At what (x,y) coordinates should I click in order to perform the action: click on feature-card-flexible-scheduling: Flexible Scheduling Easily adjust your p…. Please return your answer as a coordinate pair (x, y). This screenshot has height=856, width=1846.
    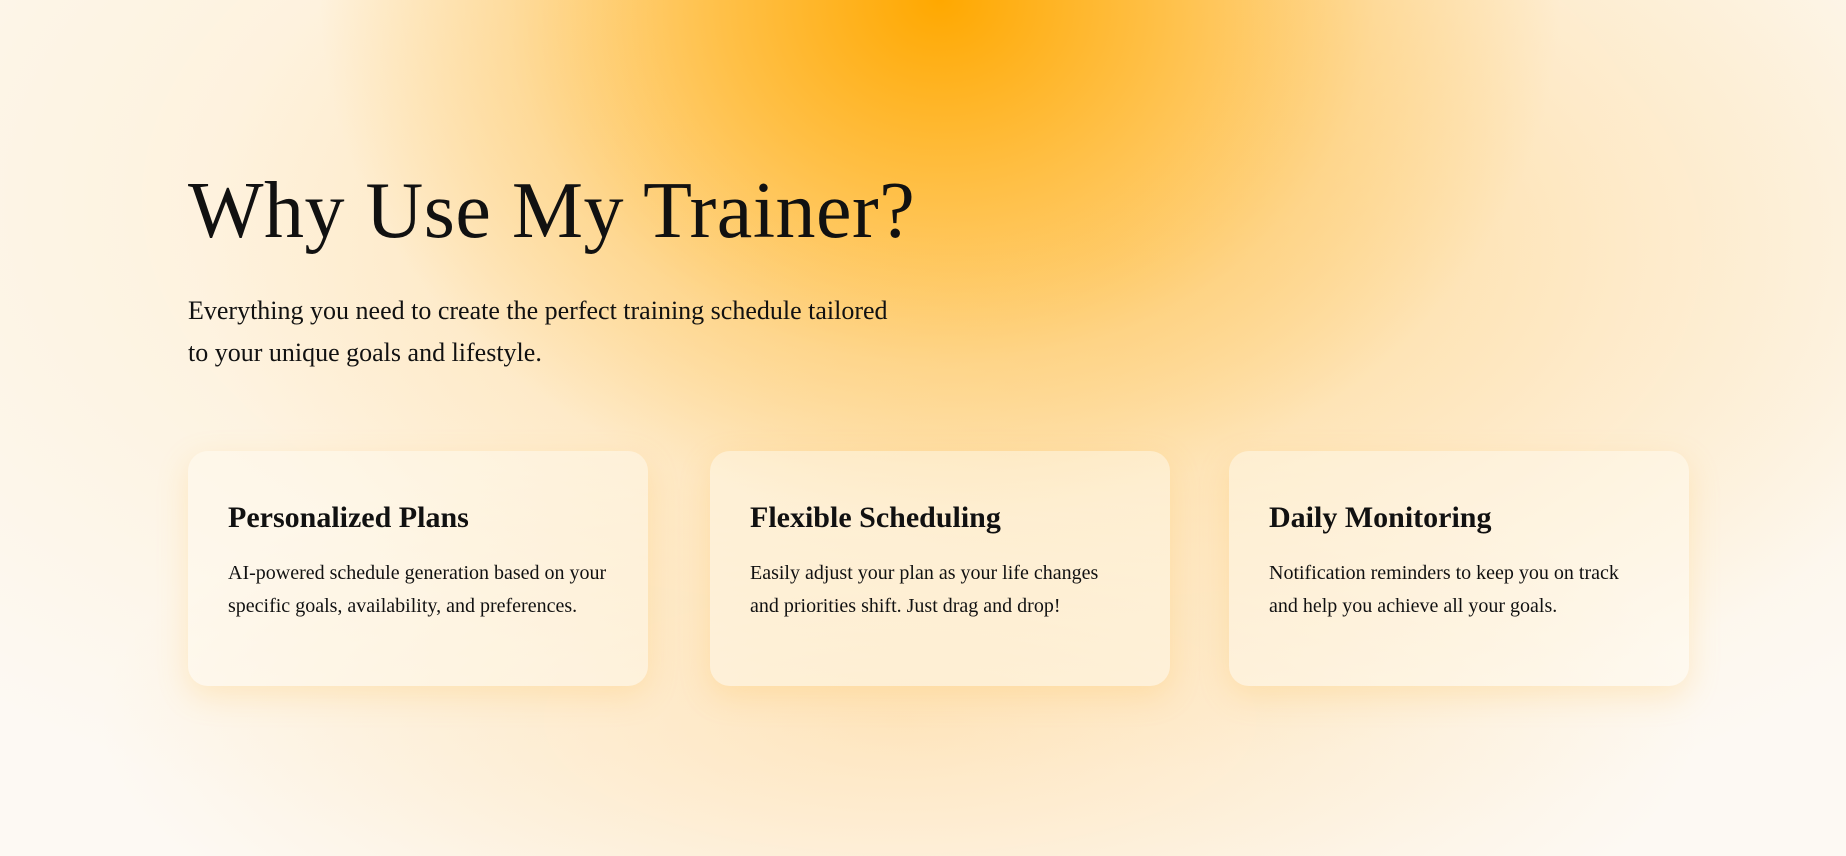
    Looking at the image, I should click on (940, 568).